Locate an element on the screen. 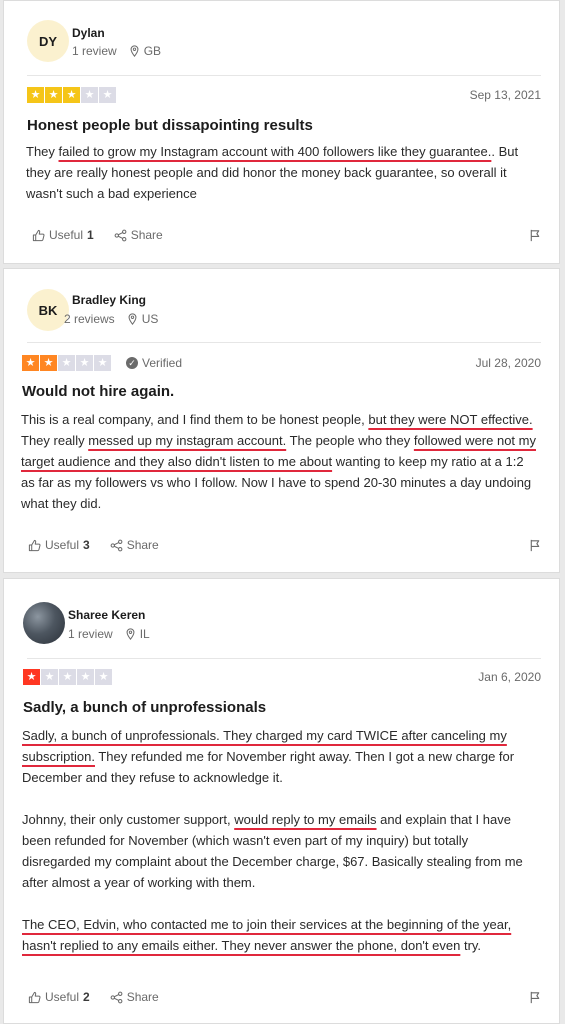  verified-badge: ✓ Verified is located at coordinates (154, 363).